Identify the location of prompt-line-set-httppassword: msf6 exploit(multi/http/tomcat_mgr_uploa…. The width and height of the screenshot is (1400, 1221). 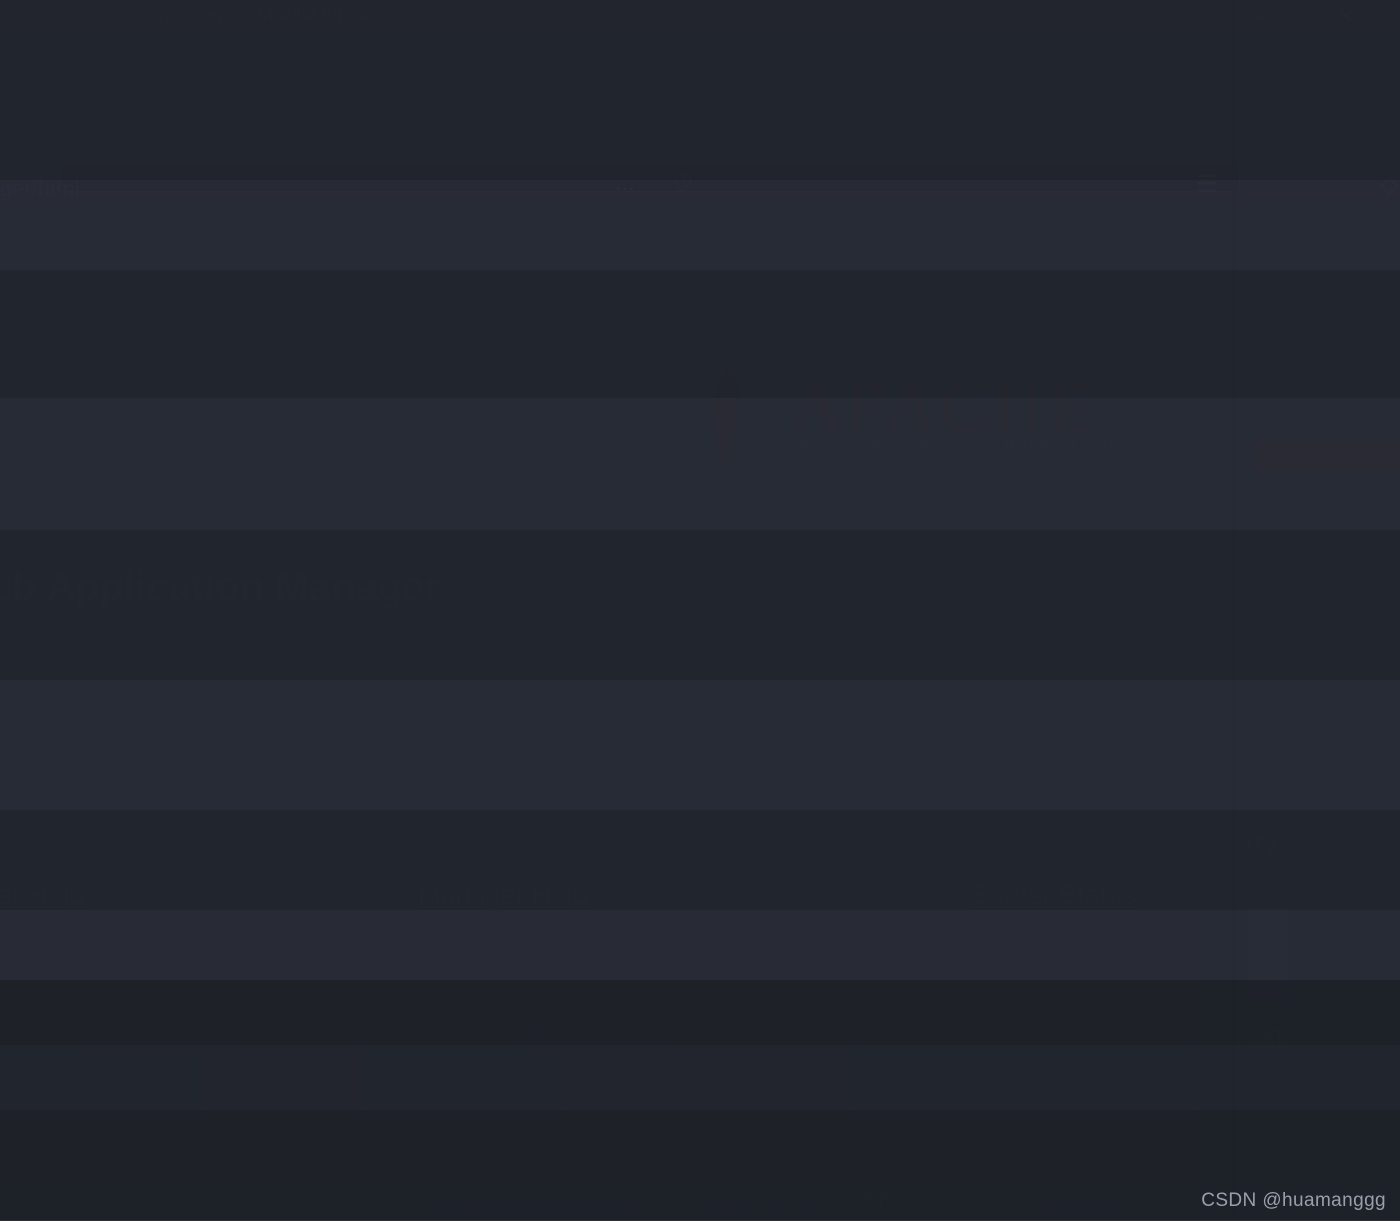
(700, 1060).